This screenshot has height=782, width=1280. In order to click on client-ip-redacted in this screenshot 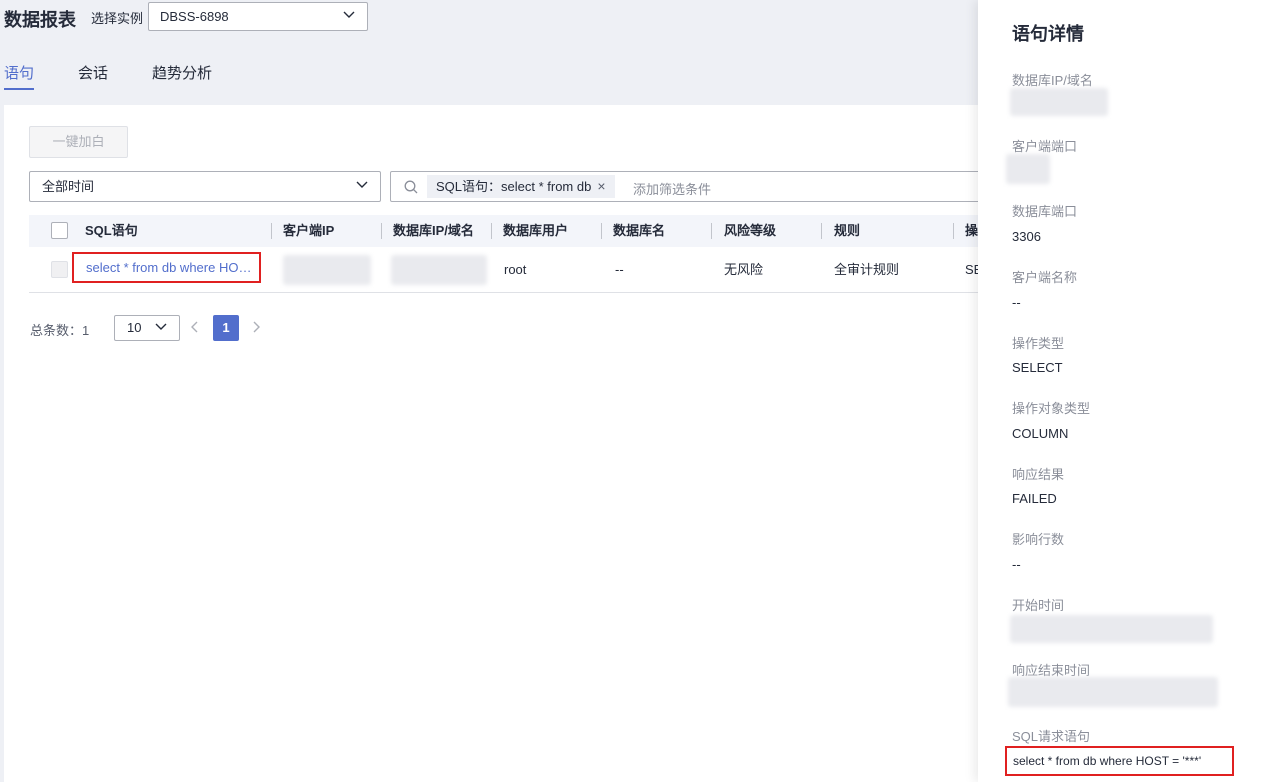, I will do `click(327, 270)`.